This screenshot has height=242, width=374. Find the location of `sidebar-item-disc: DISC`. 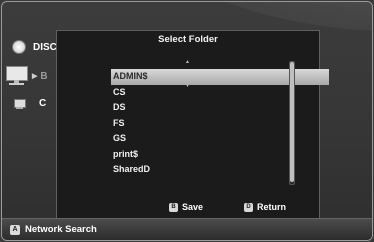

sidebar-item-disc: DISC is located at coordinates (34, 47).